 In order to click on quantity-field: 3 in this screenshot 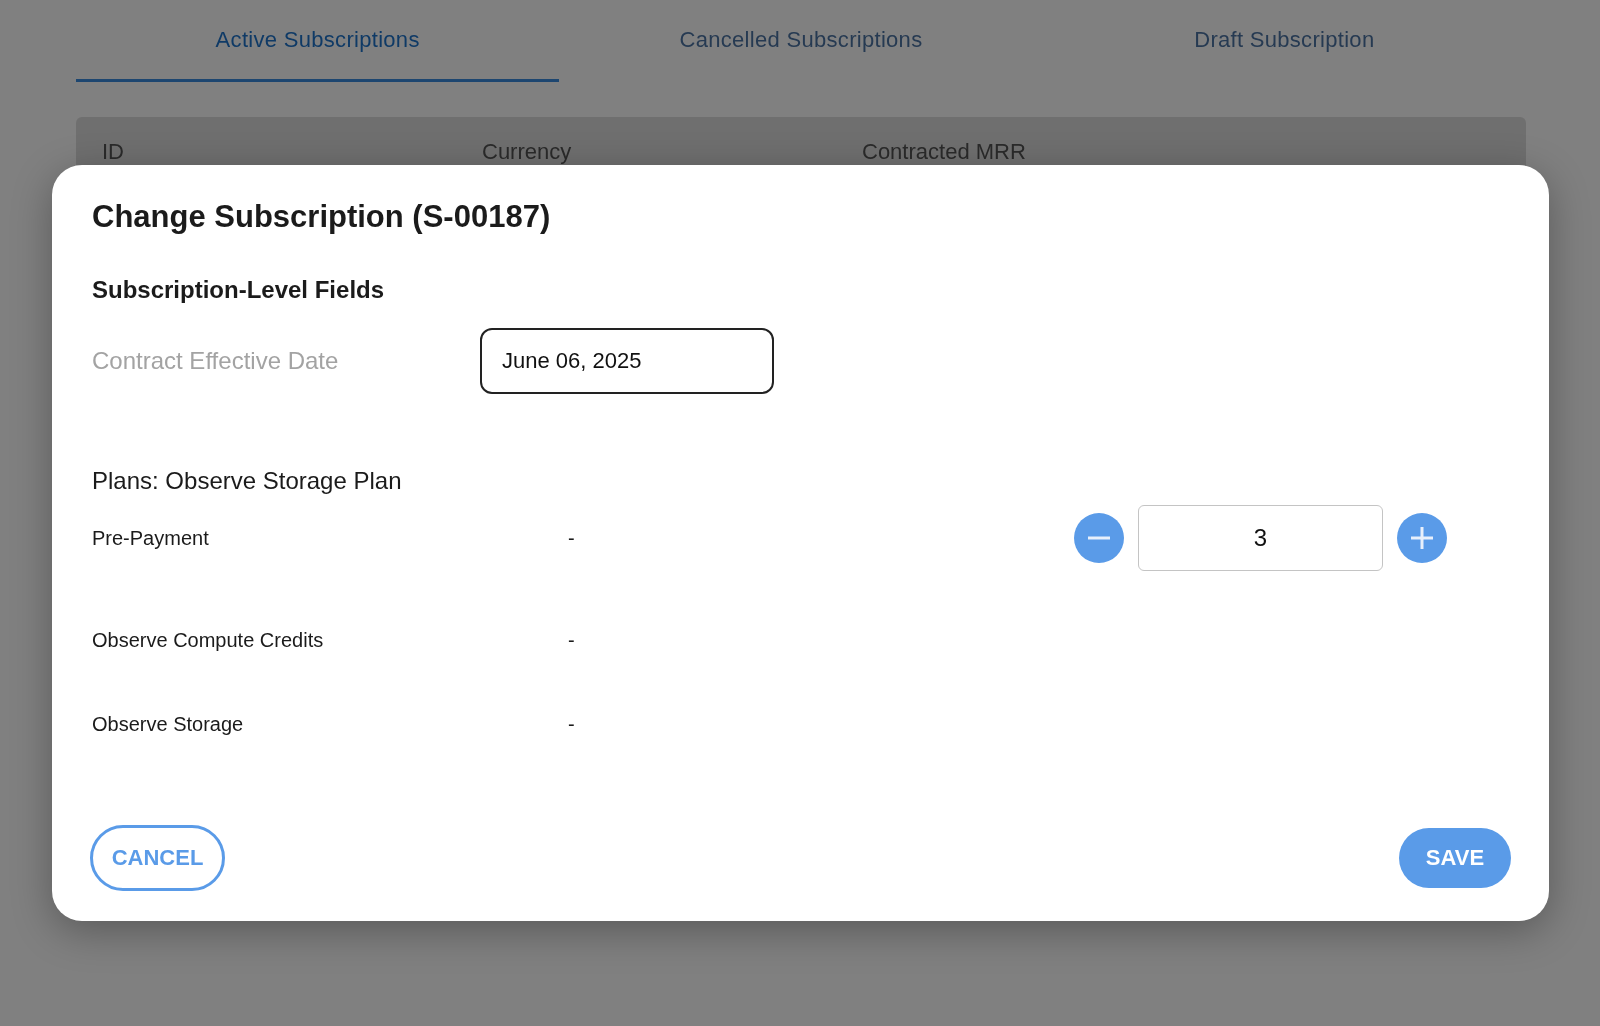, I will do `click(1260, 538)`.